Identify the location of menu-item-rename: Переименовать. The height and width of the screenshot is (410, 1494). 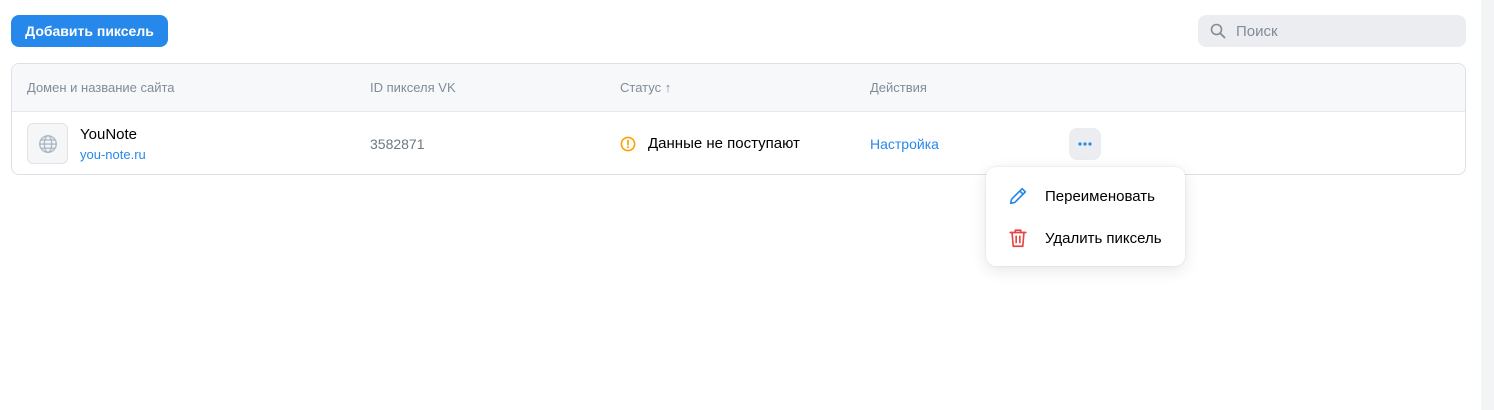
(1085, 196).